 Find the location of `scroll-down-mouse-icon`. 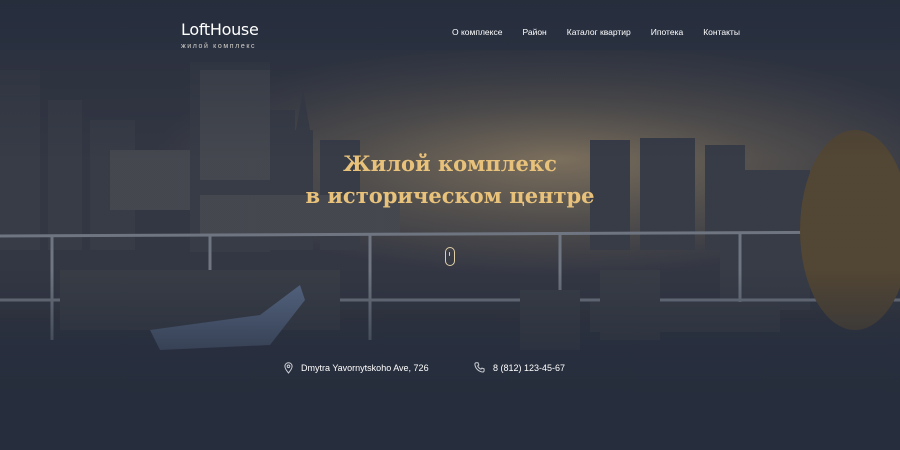

scroll-down-mouse-icon is located at coordinates (450, 256).